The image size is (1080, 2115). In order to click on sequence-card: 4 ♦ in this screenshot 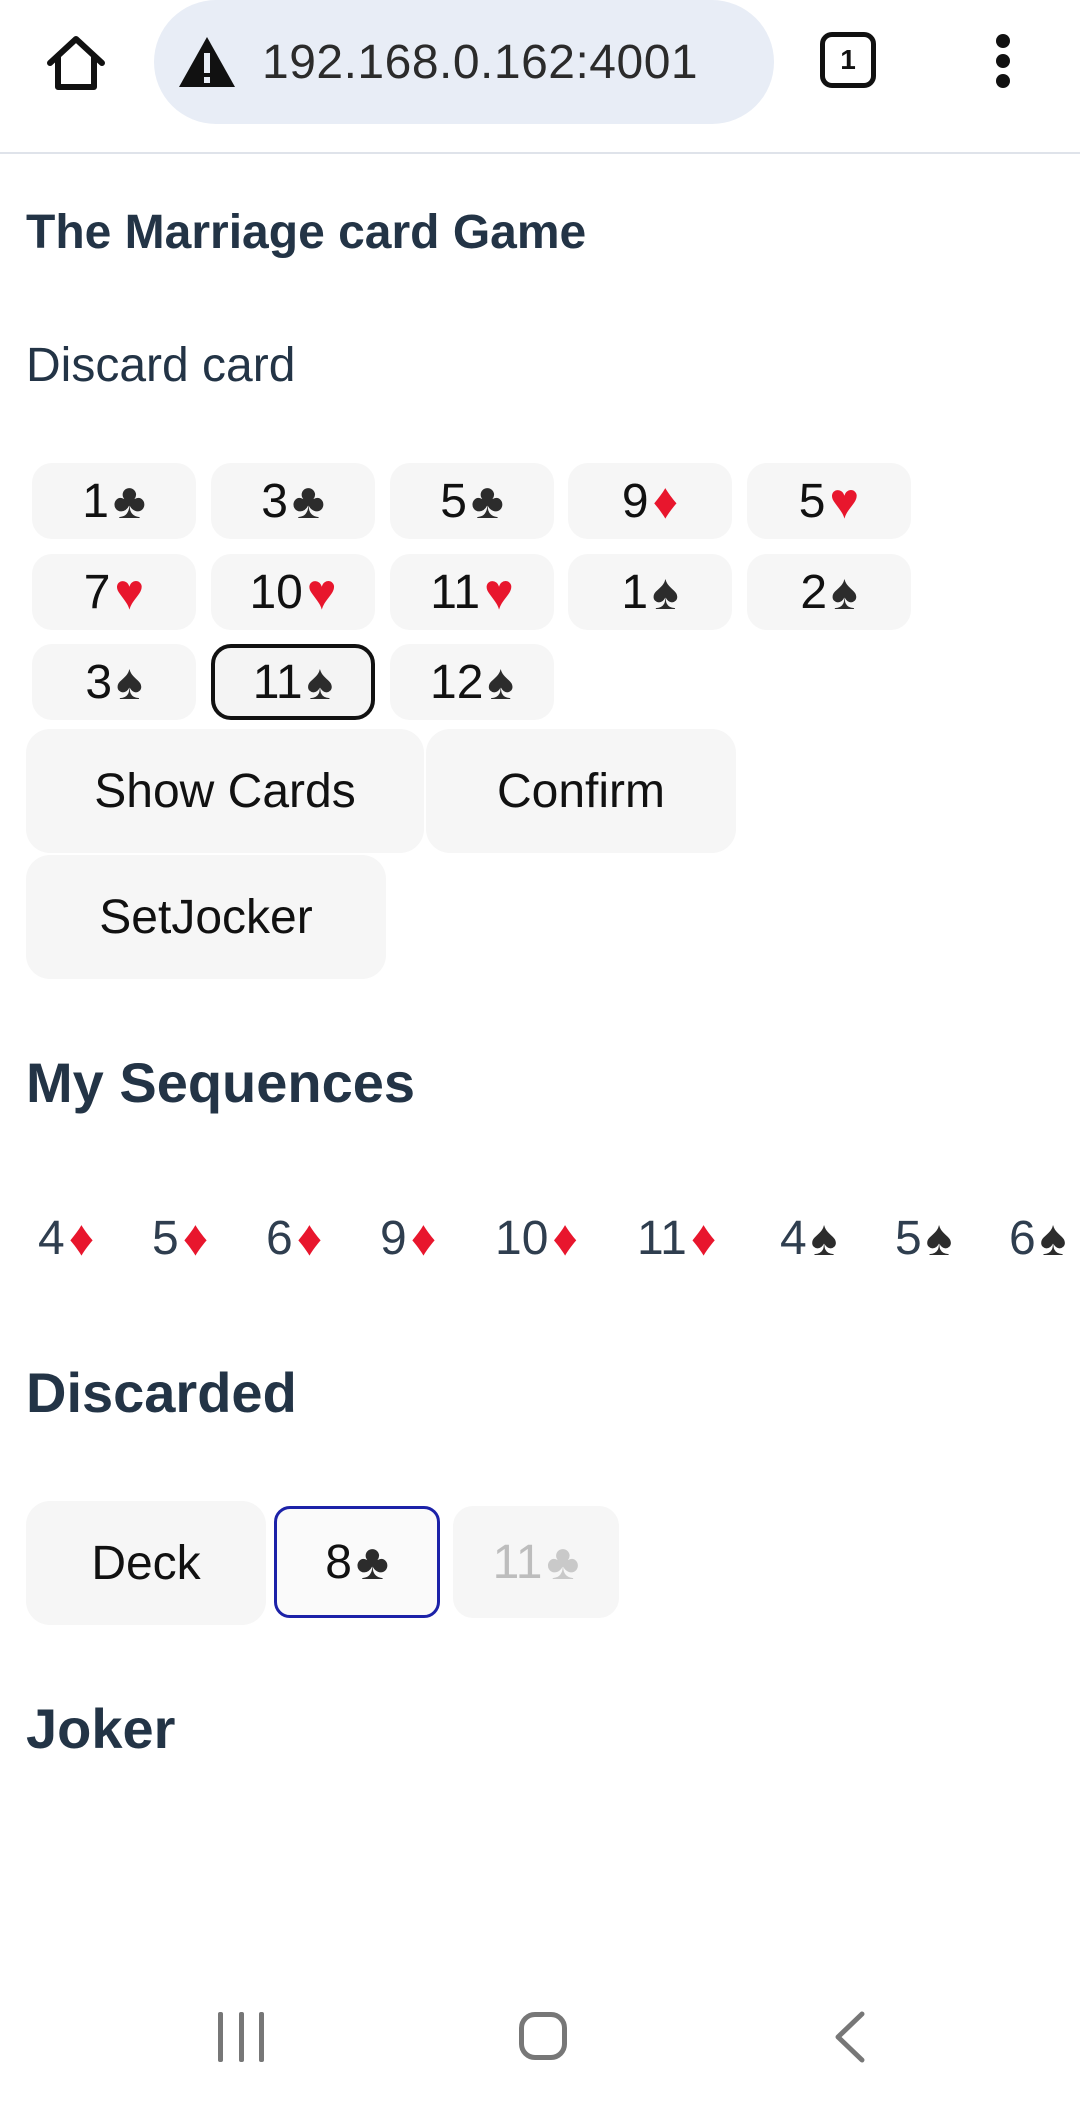, I will do `click(66, 1238)`.